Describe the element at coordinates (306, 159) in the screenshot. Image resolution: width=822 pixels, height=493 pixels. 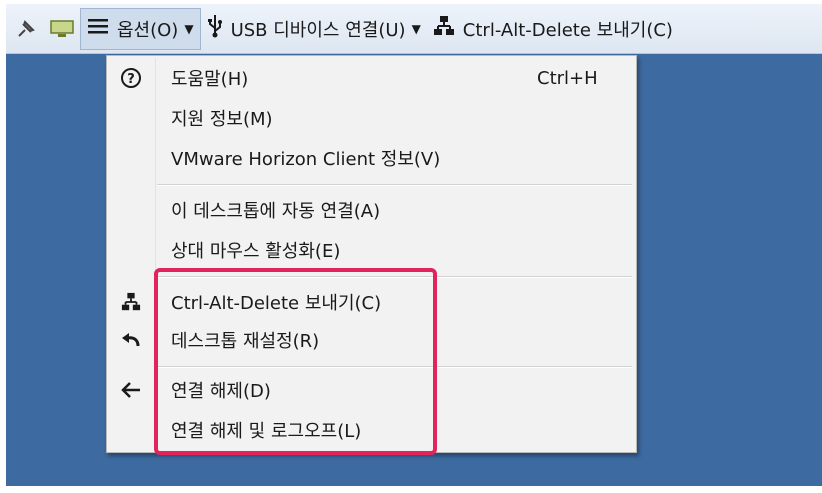
I see `menu-item-label: VMware Horizon Client 정보(V)` at that location.